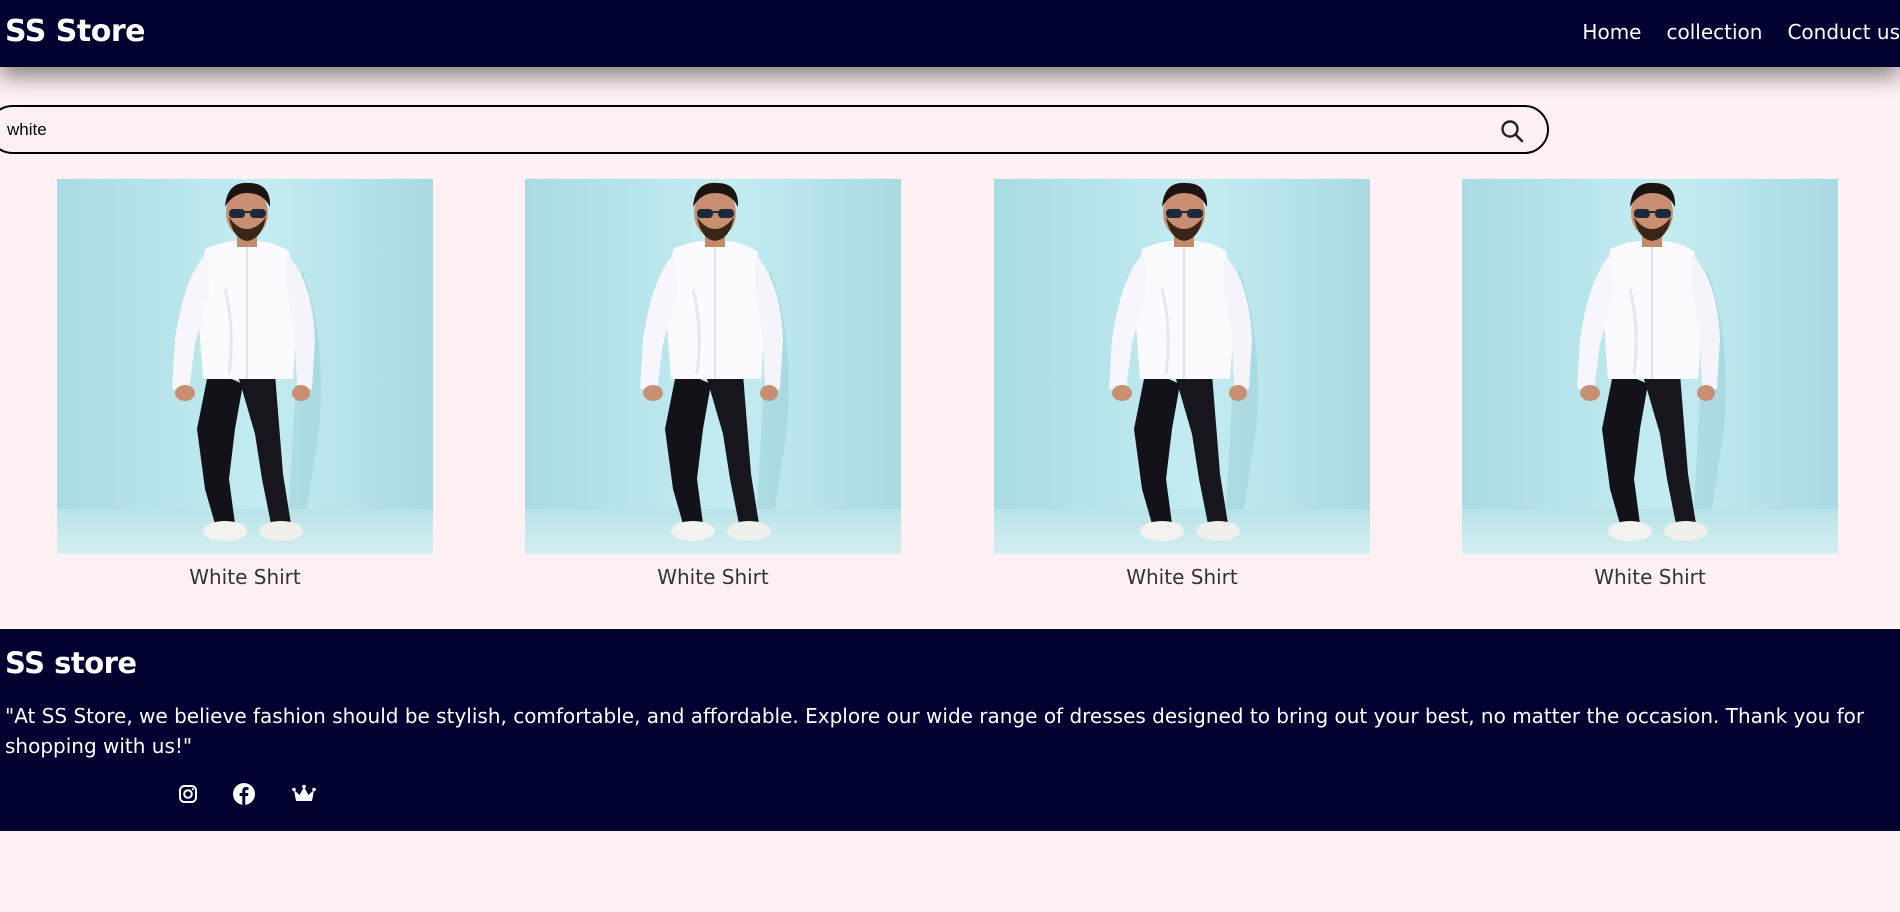  Describe the element at coordinates (950, 33) in the screenshot. I see `navbar: SS Store Home collection Conduct us` at that location.